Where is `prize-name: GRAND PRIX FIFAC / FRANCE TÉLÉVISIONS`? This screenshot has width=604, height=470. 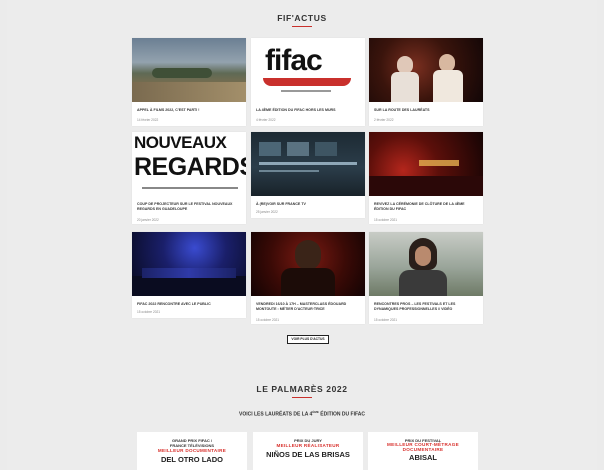
prize-name: GRAND PRIX FIFAC / FRANCE TÉLÉVISIONS is located at coordinates (192, 443).